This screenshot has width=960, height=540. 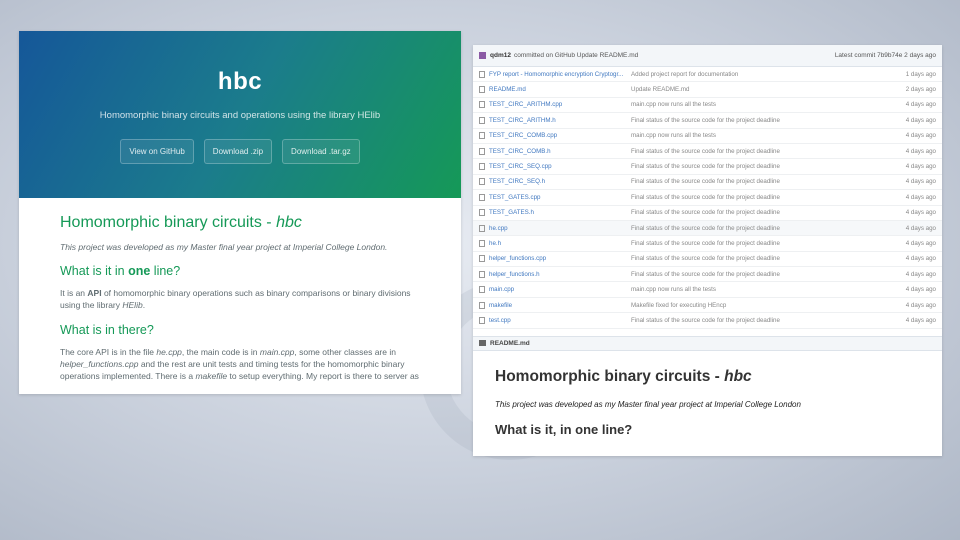 I want to click on download-targz-button: Download .tar.gz, so click(x=321, y=151).